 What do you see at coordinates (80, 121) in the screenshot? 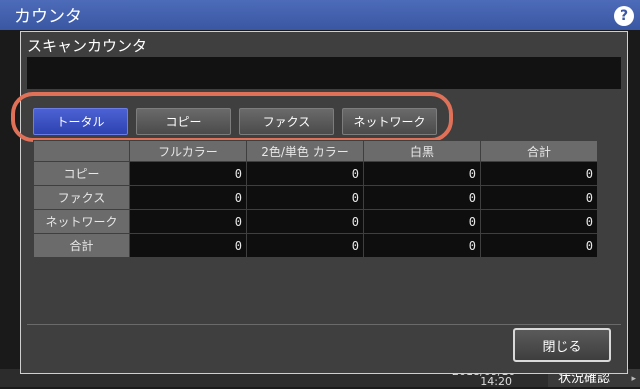
I see `tab-total: トータル` at bounding box center [80, 121].